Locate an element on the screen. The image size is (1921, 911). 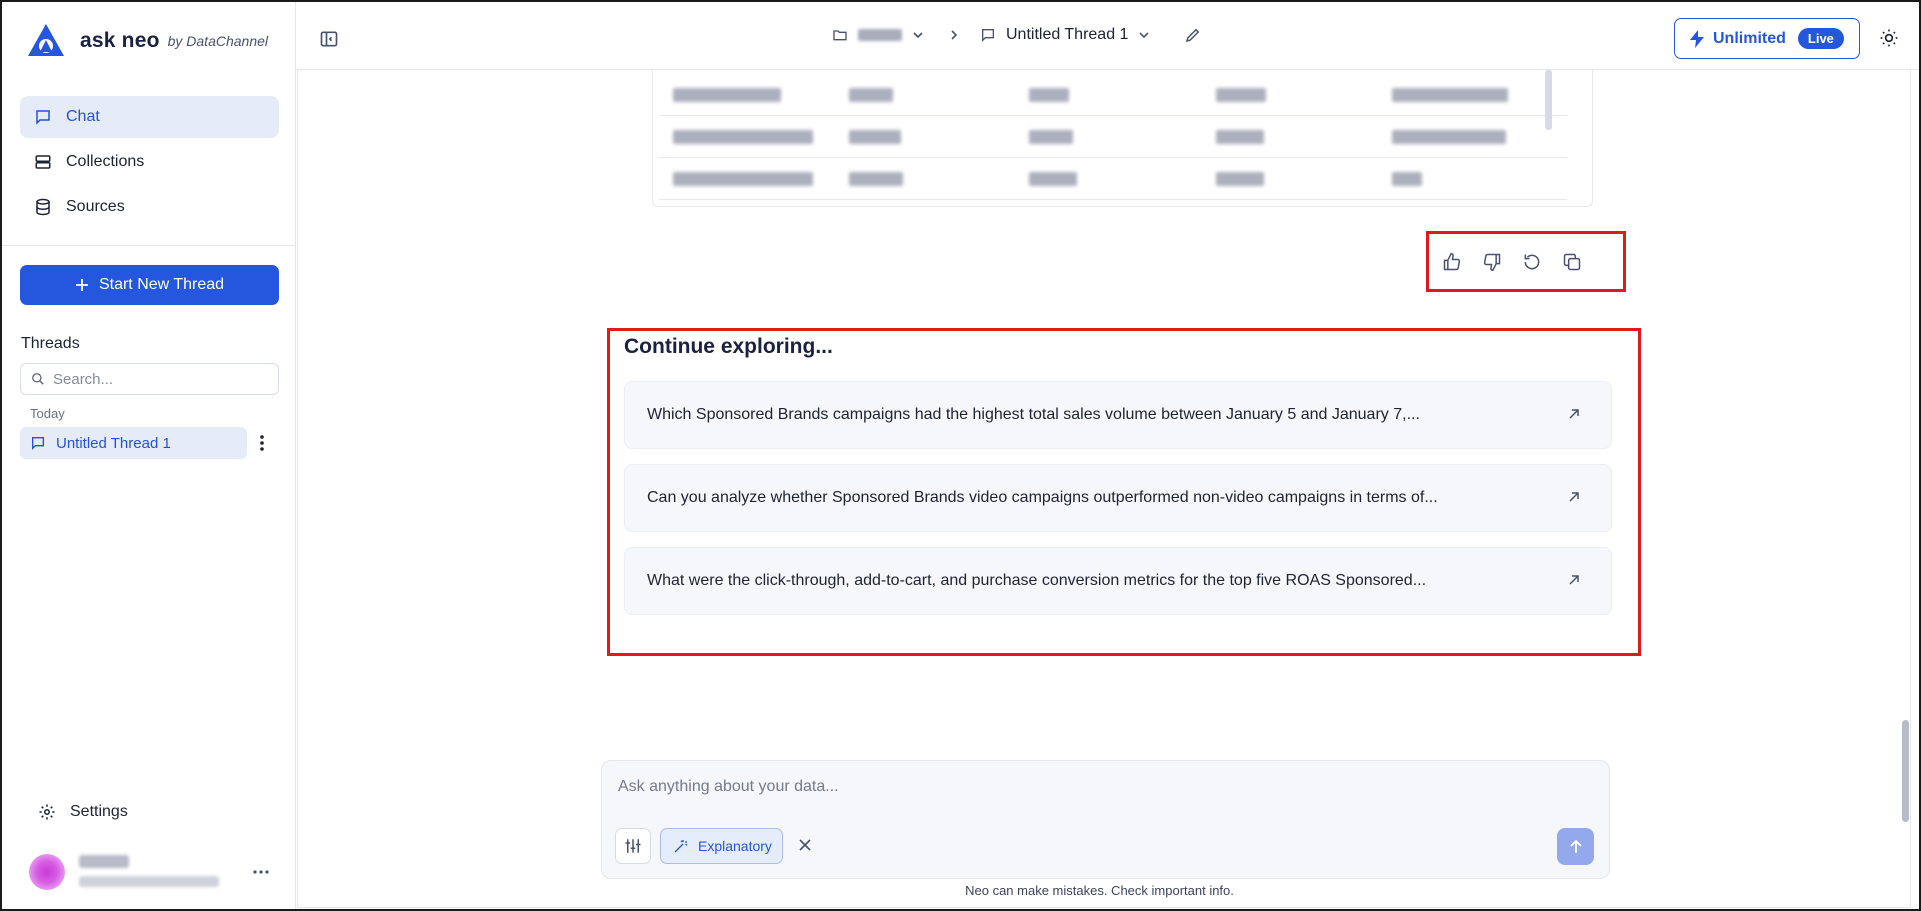
plus-icon is located at coordinates (82, 285).